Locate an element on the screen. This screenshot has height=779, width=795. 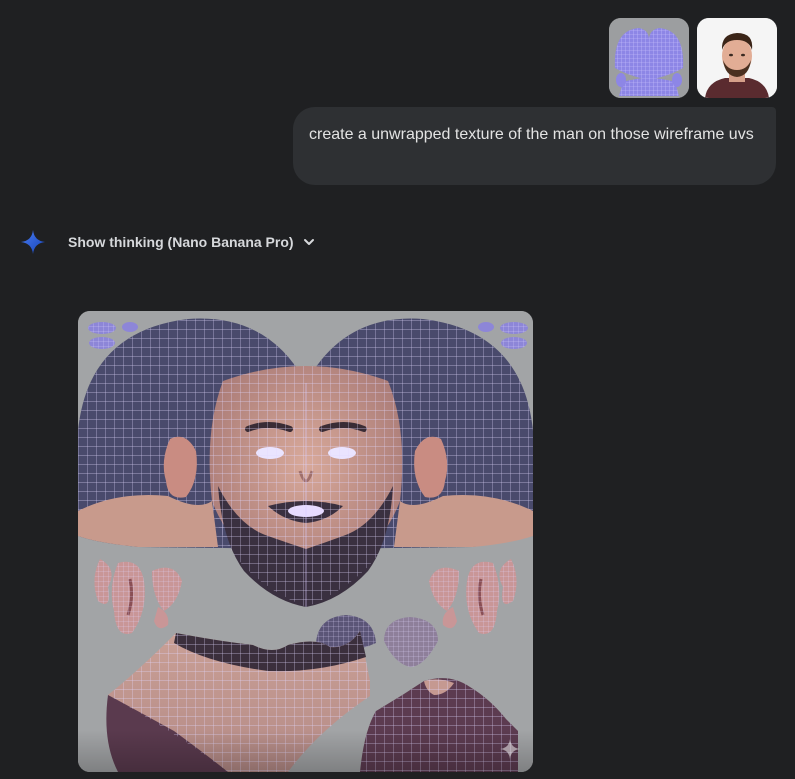
message-actions is located at coordinates (243, 125).